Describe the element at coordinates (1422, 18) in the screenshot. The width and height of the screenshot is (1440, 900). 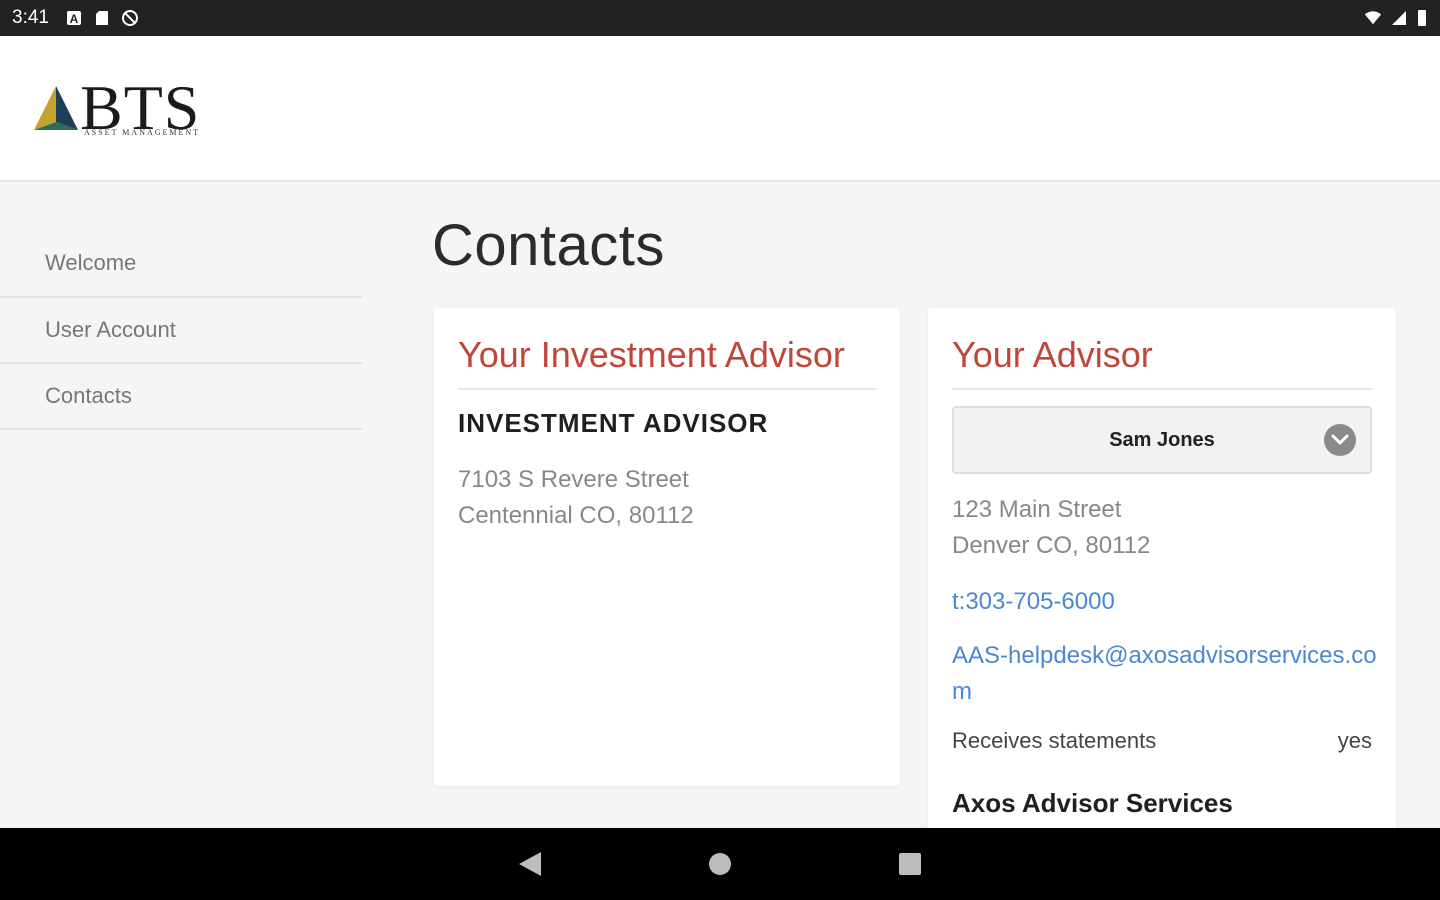
I see `battery-icon` at that location.